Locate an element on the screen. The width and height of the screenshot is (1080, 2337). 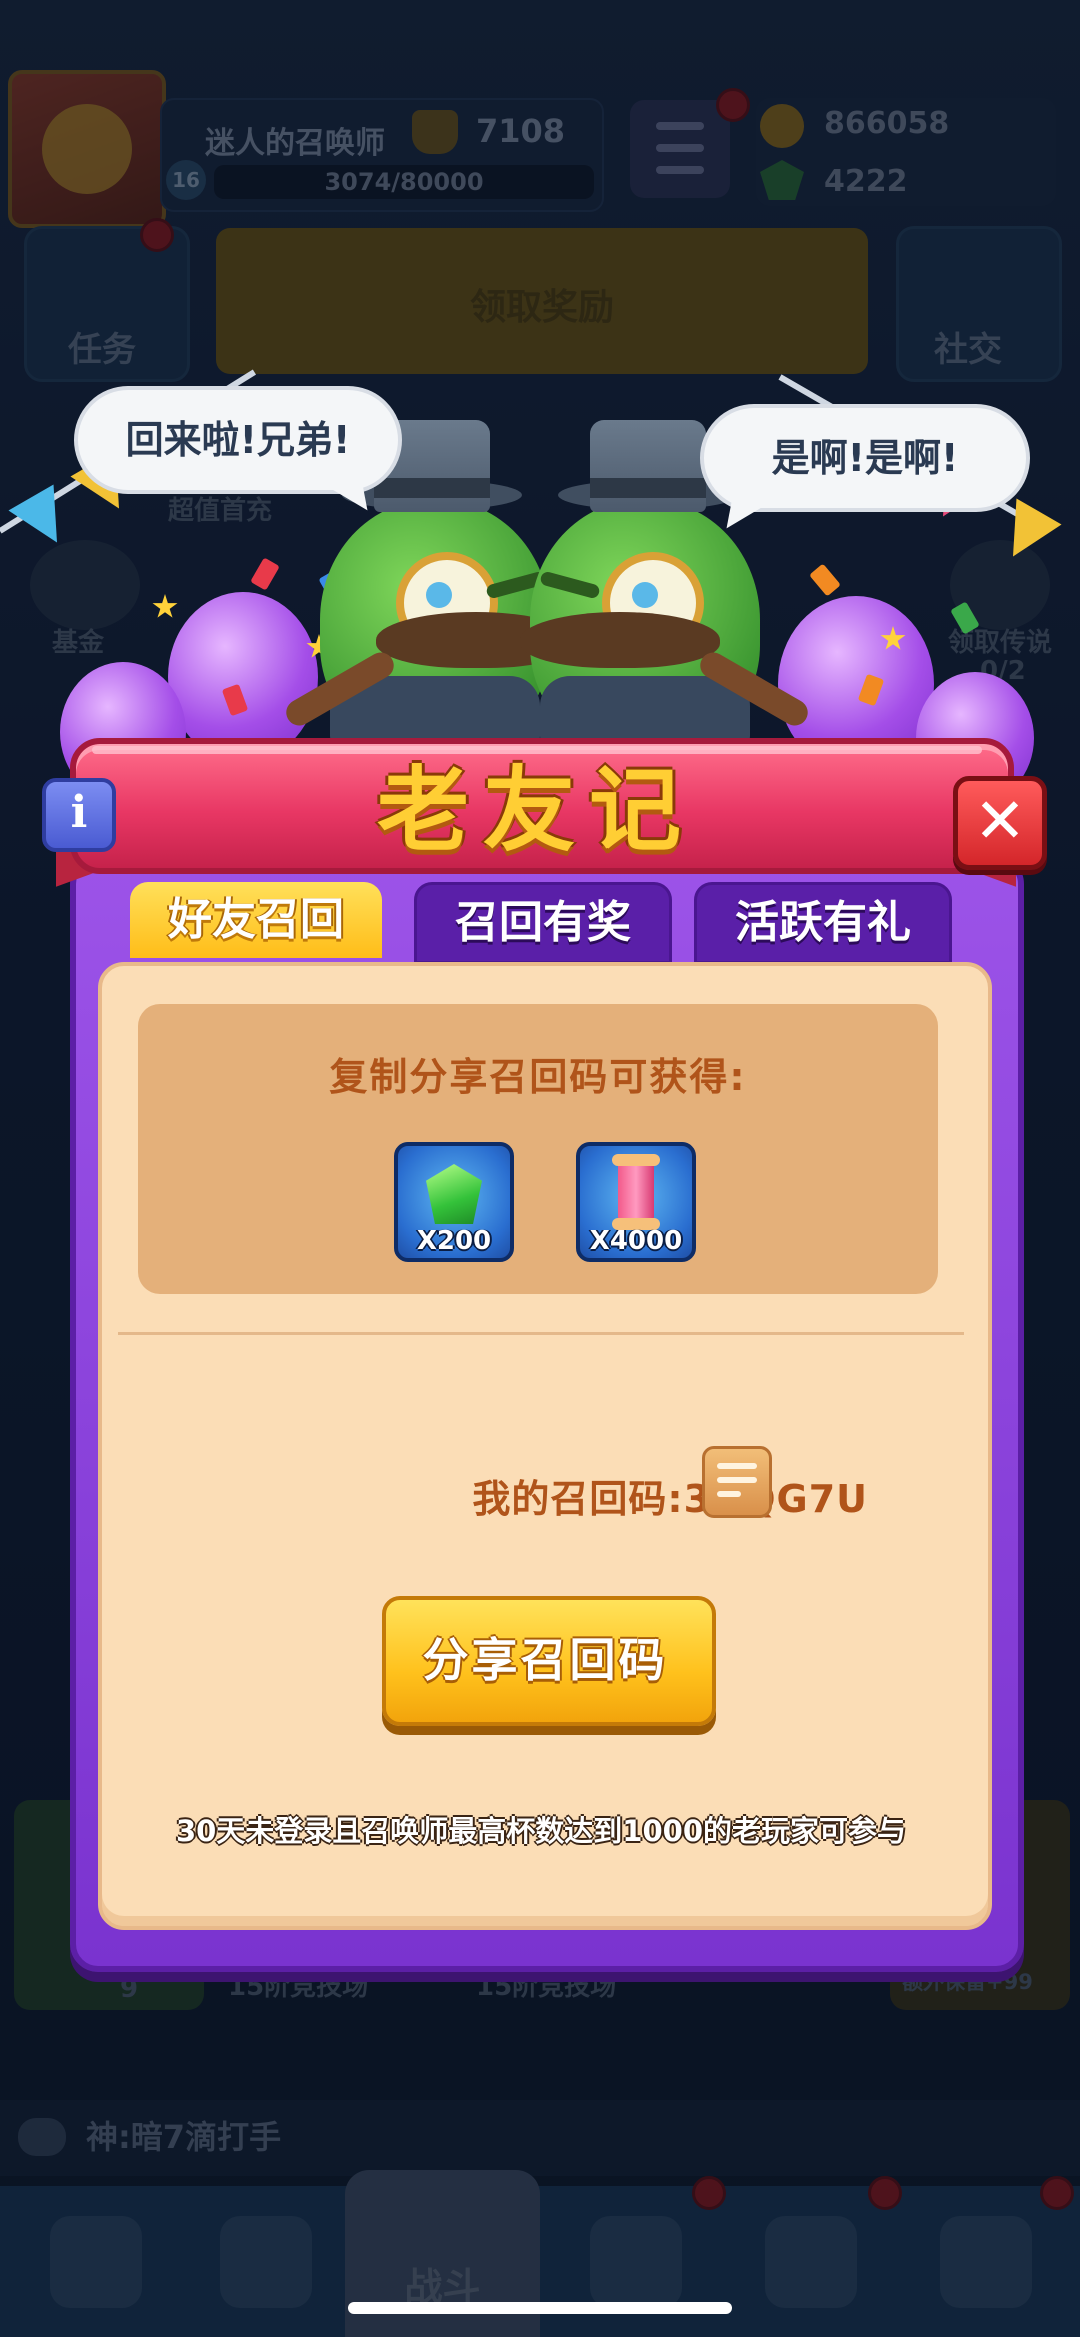
recall-code-label: 我的召回码: is located at coordinates (578, 1499).